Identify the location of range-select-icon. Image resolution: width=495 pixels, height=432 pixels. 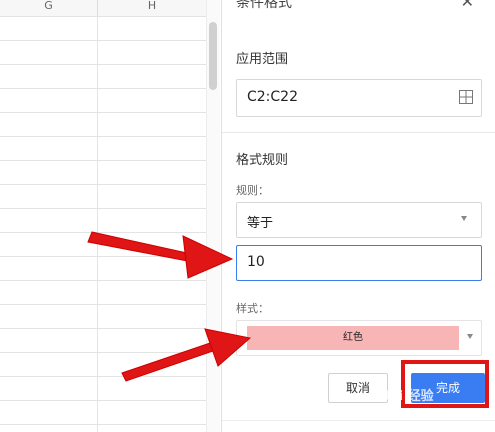
(466, 97).